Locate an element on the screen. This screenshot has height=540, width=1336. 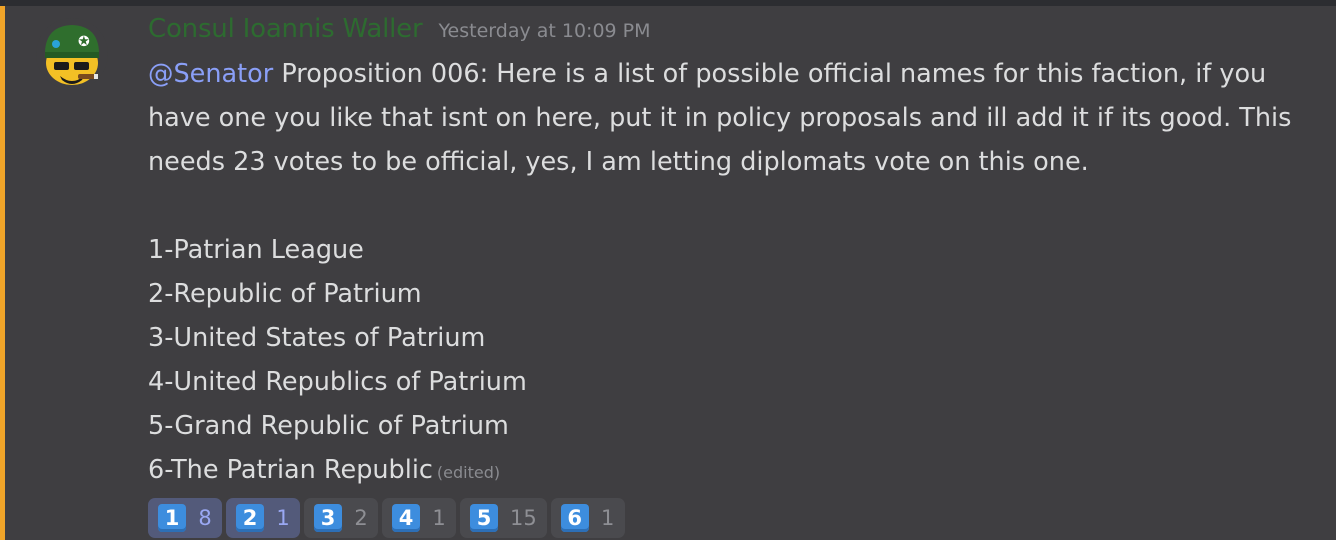
reaction-six: 6 1 is located at coordinates (587, 518).